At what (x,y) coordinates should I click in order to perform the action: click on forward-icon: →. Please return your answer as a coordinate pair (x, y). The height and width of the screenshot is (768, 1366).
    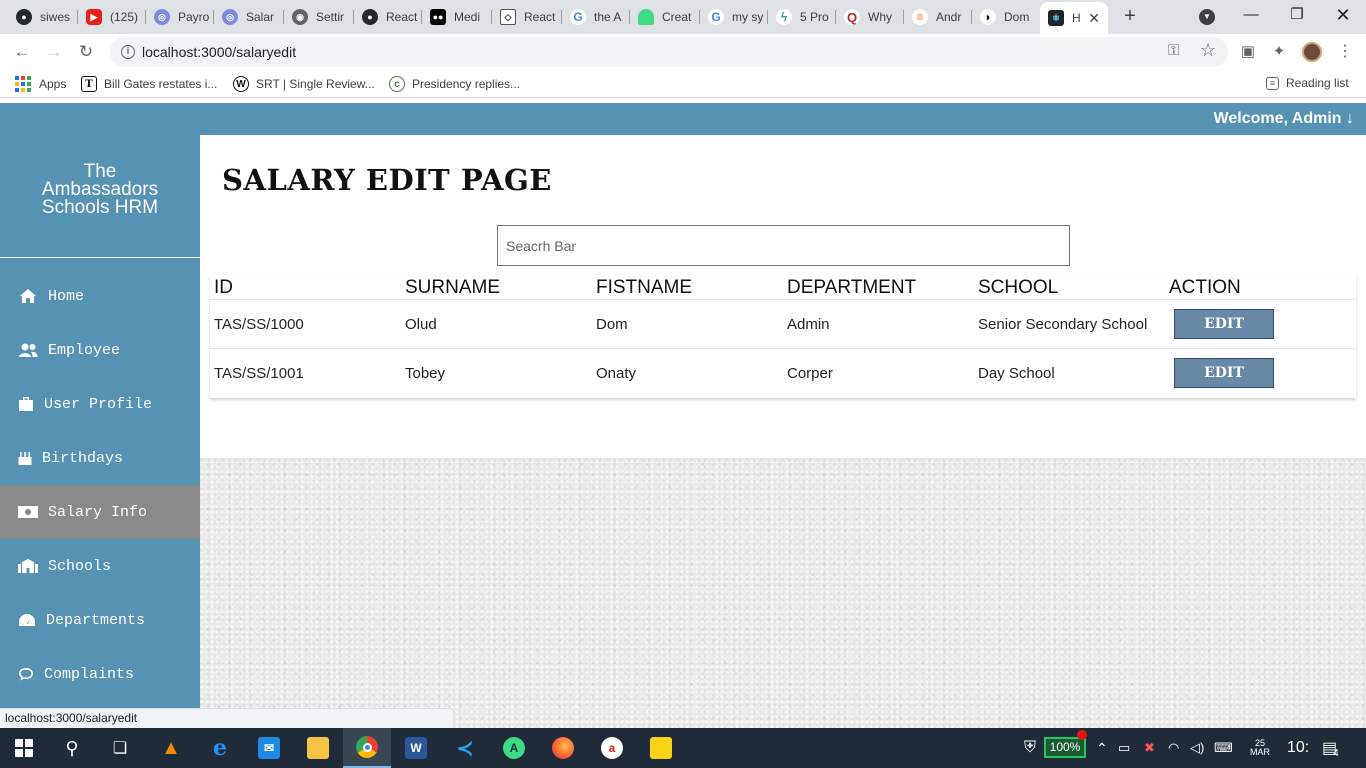
    Looking at the image, I should click on (54, 52).